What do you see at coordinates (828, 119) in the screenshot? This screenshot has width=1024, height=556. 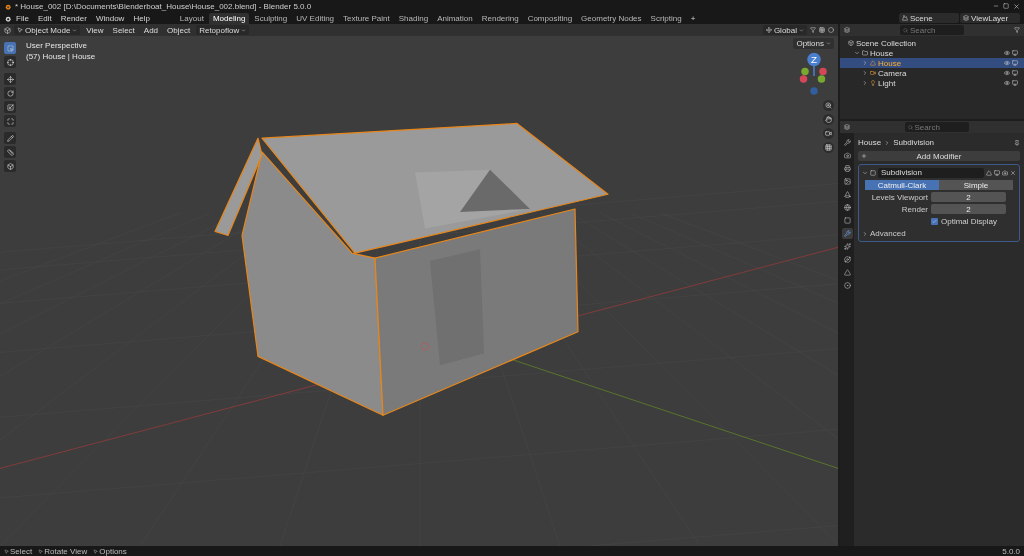 I see `pan-button` at bounding box center [828, 119].